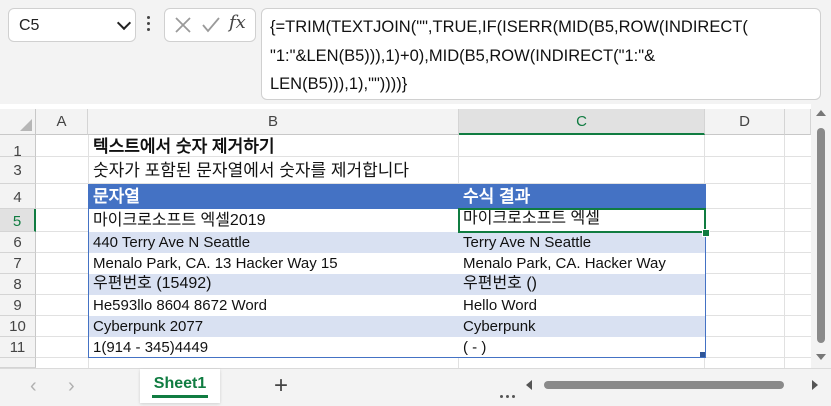 Image resolution: width=831 pixels, height=406 pixels. I want to click on vertical-scrollbar, so click(821, 236).